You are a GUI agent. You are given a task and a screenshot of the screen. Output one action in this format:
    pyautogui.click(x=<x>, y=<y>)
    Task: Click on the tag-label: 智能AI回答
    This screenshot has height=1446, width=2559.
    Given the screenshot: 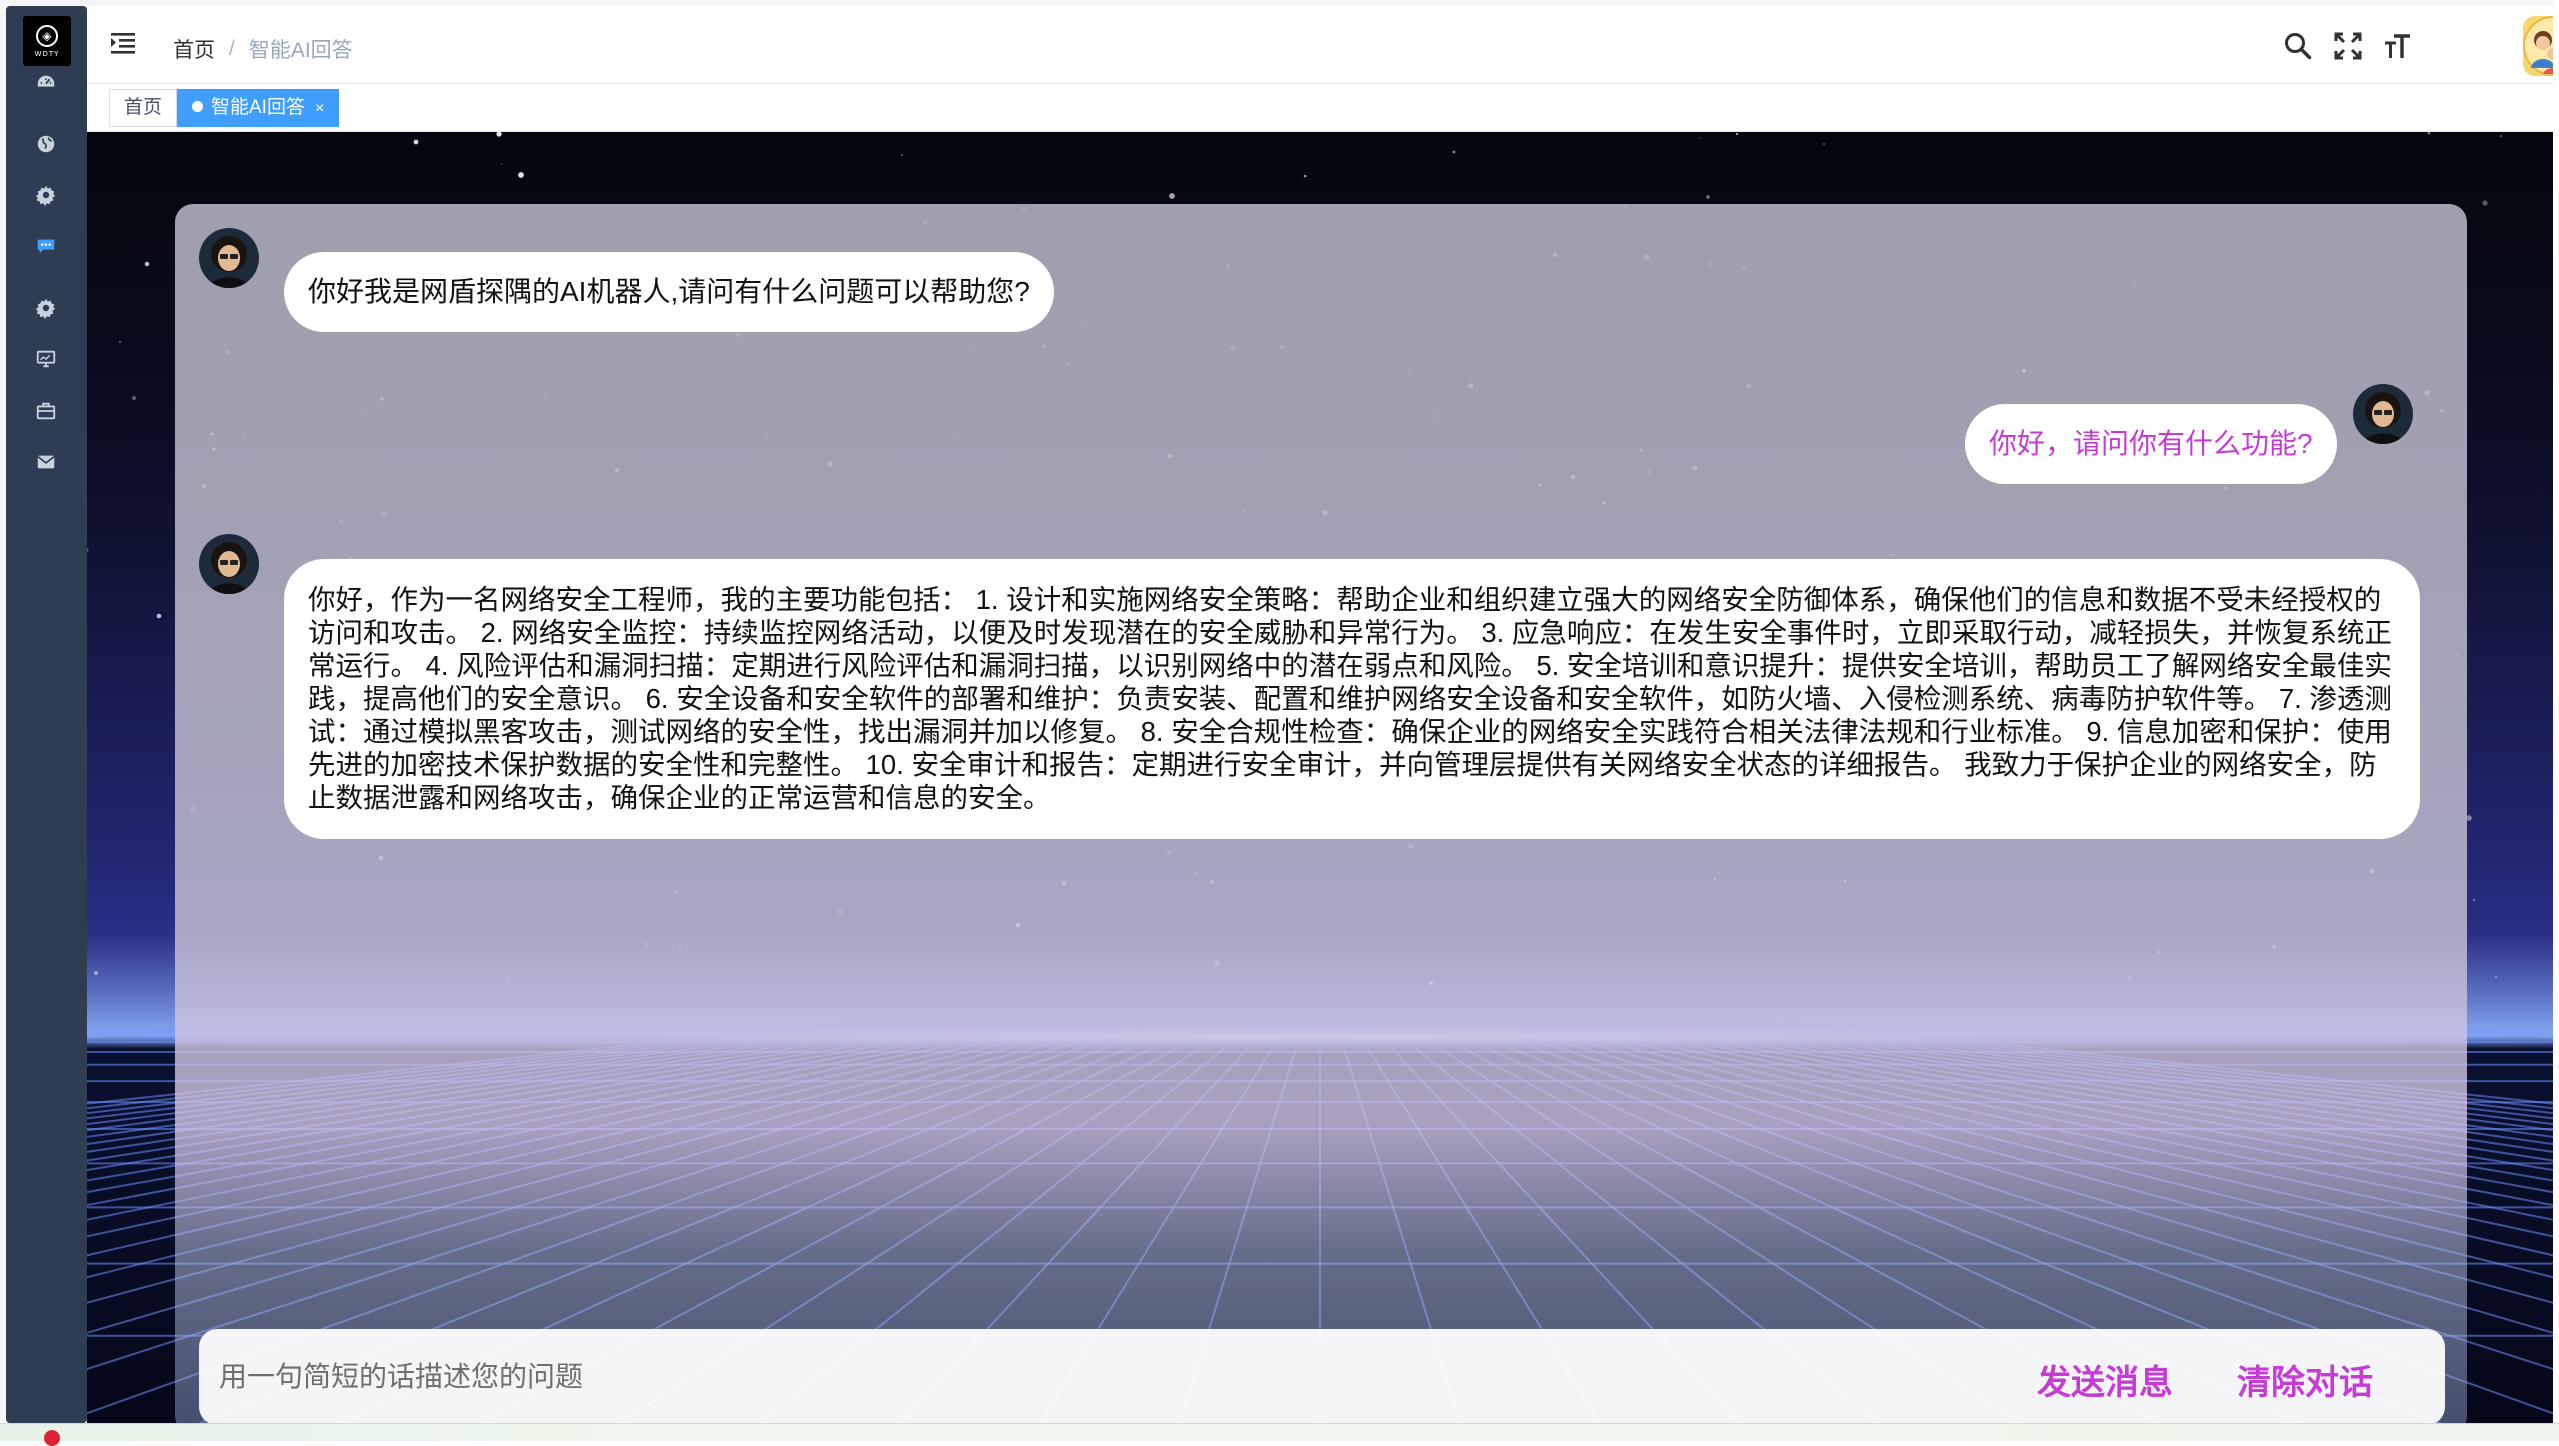 What is the action you would take?
    pyautogui.click(x=258, y=107)
    